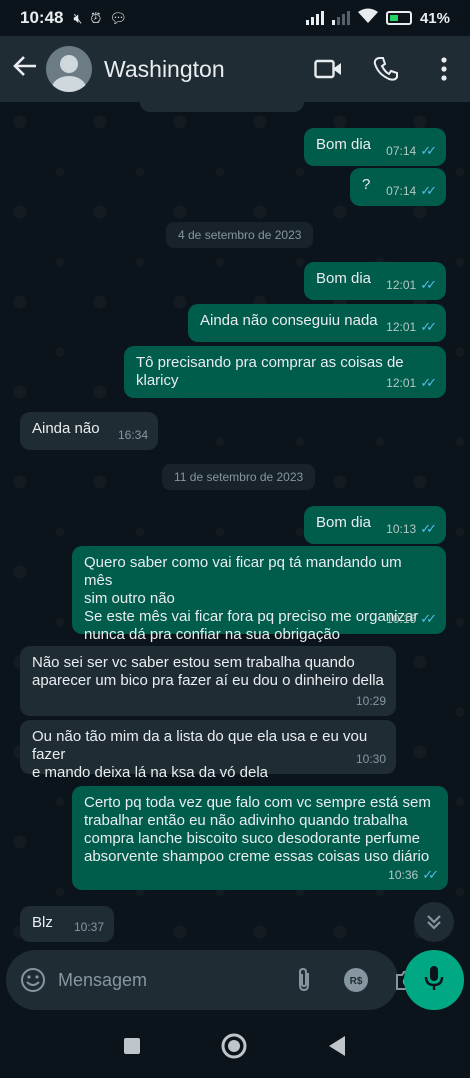 This screenshot has height=1078, width=470. Describe the element at coordinates (398, 18) in the screenshot. I see `battery-icon` at that location.